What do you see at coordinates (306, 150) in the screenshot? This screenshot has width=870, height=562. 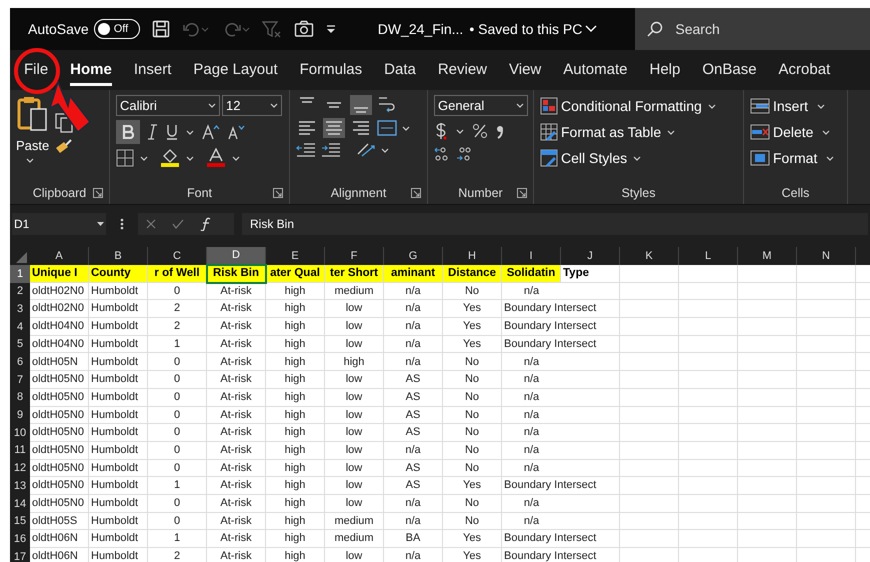 I see `decrease-indent-icon` at bounding box center [306, 150].